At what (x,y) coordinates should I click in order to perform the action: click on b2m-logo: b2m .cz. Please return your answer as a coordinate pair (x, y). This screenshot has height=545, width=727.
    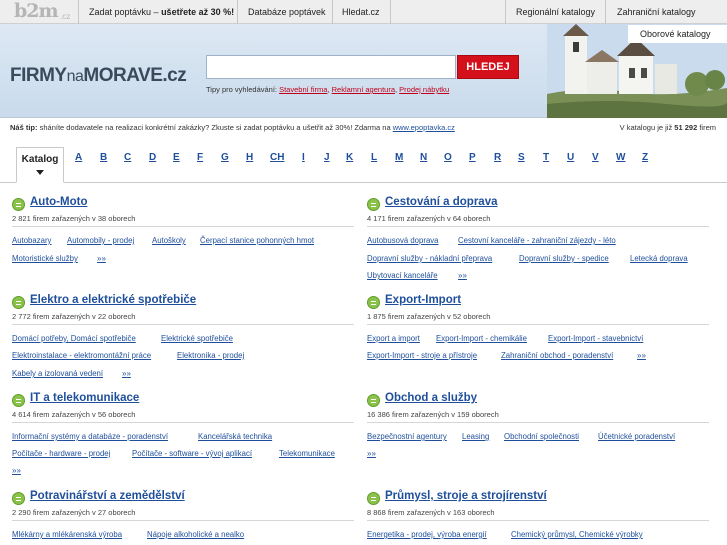
    Looking at the image, I should click on (43, 11).